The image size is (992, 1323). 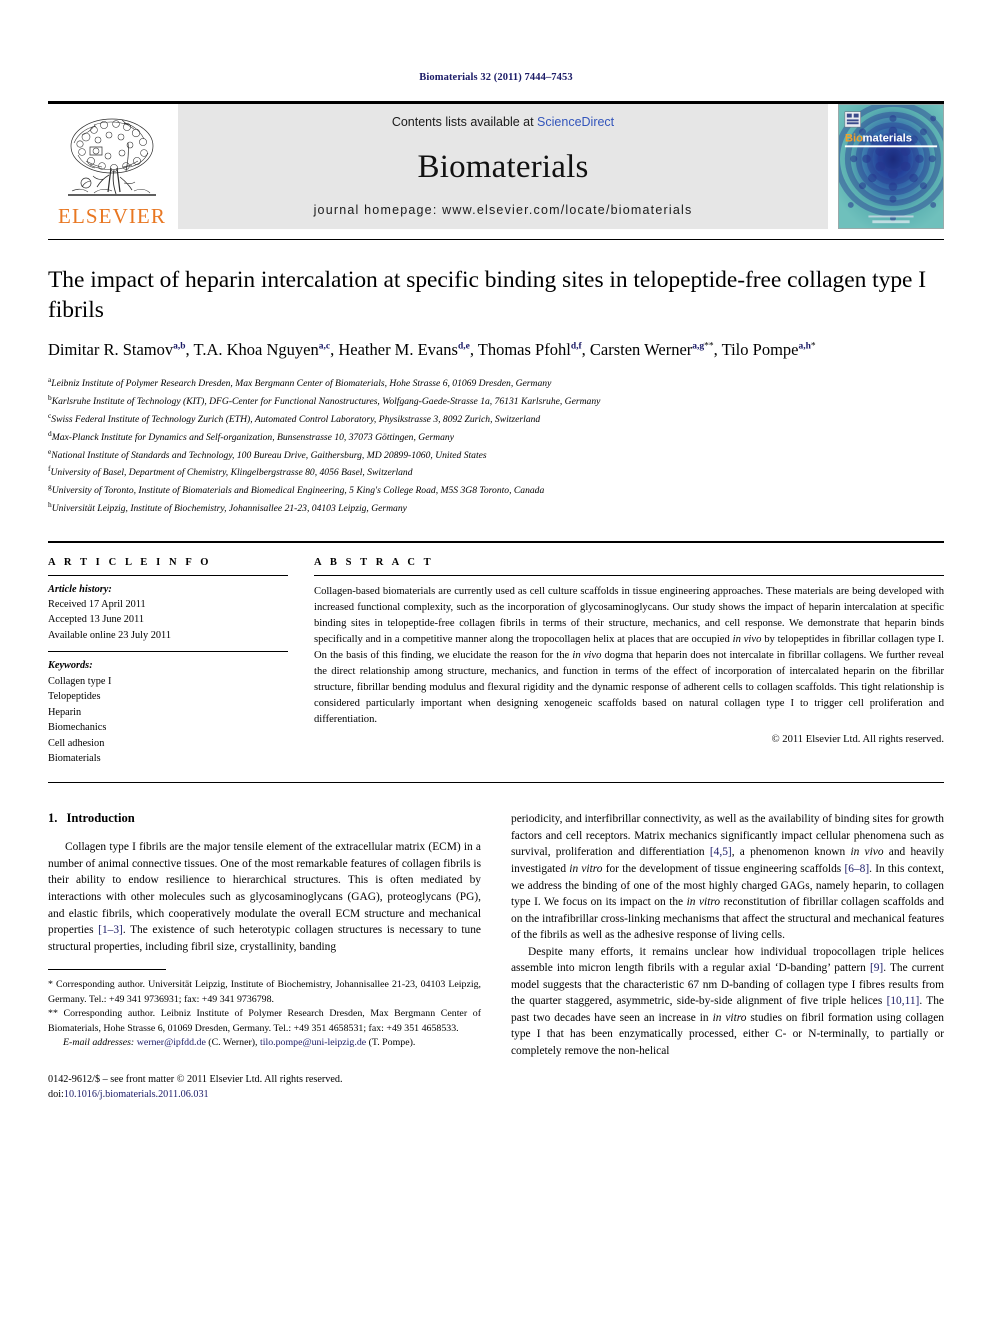 What do you see at coordinates (97, 605) in the screenshot?
I see `history-item: Received 17 April 2011` at bounding box center [97, 605].